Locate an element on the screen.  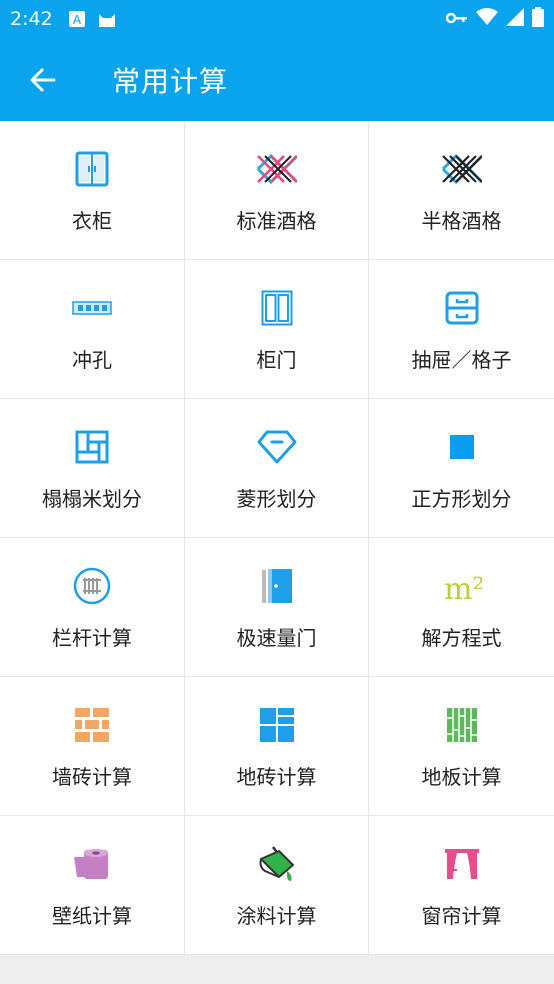
vpn-key-icon is located at coordinates (456, 19).